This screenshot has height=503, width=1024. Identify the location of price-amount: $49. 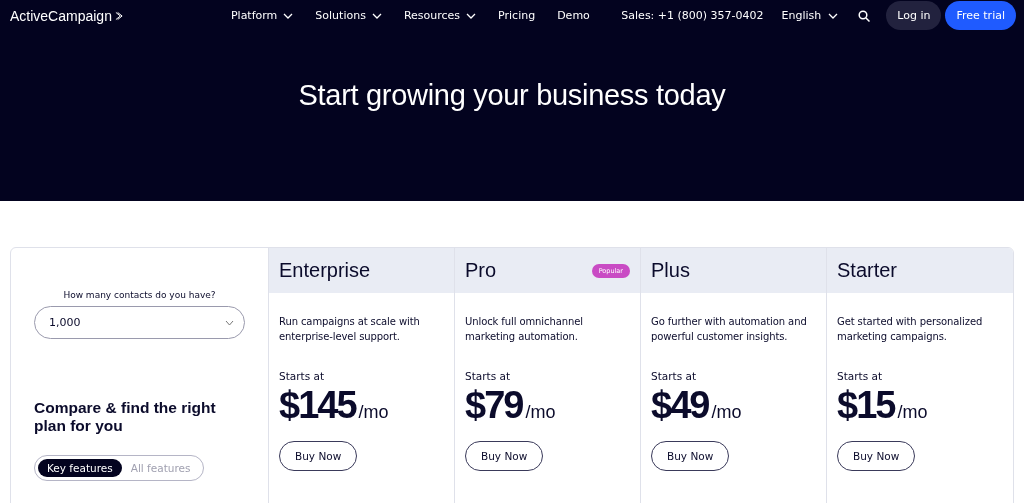
(680, 405).